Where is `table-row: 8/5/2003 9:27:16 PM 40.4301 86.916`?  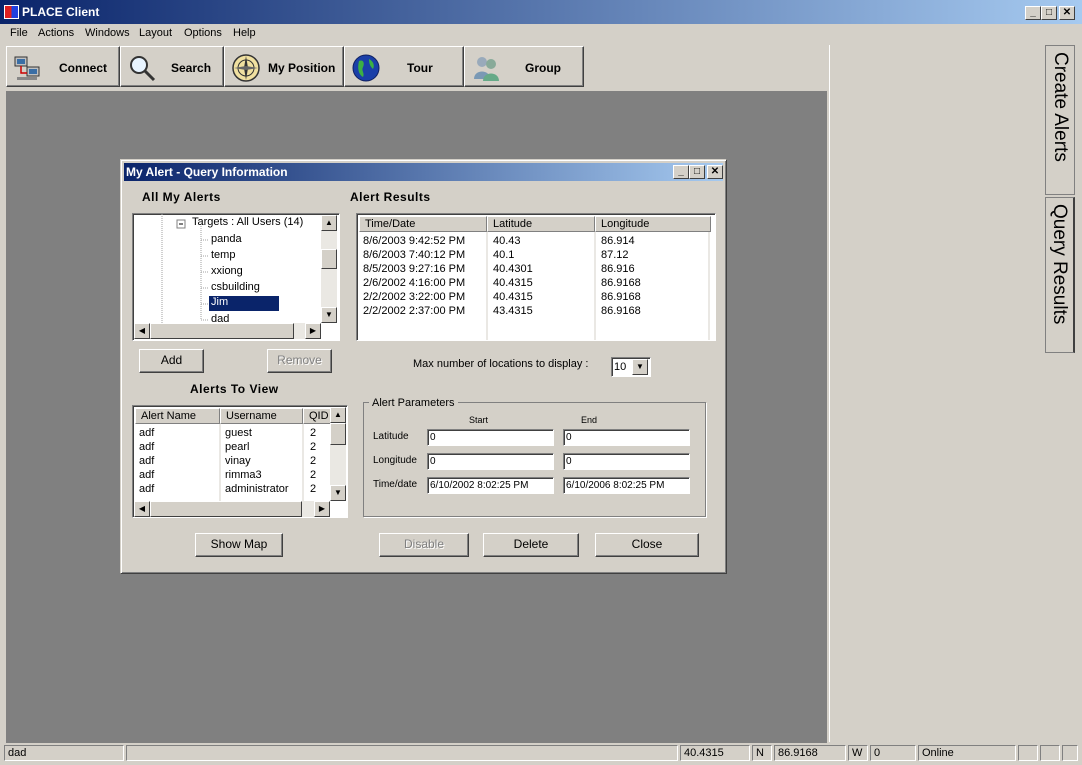
table-row: 8/5/2003 9:27:16 PM 40.4301 86.916 is located at coordinates (534, 269).